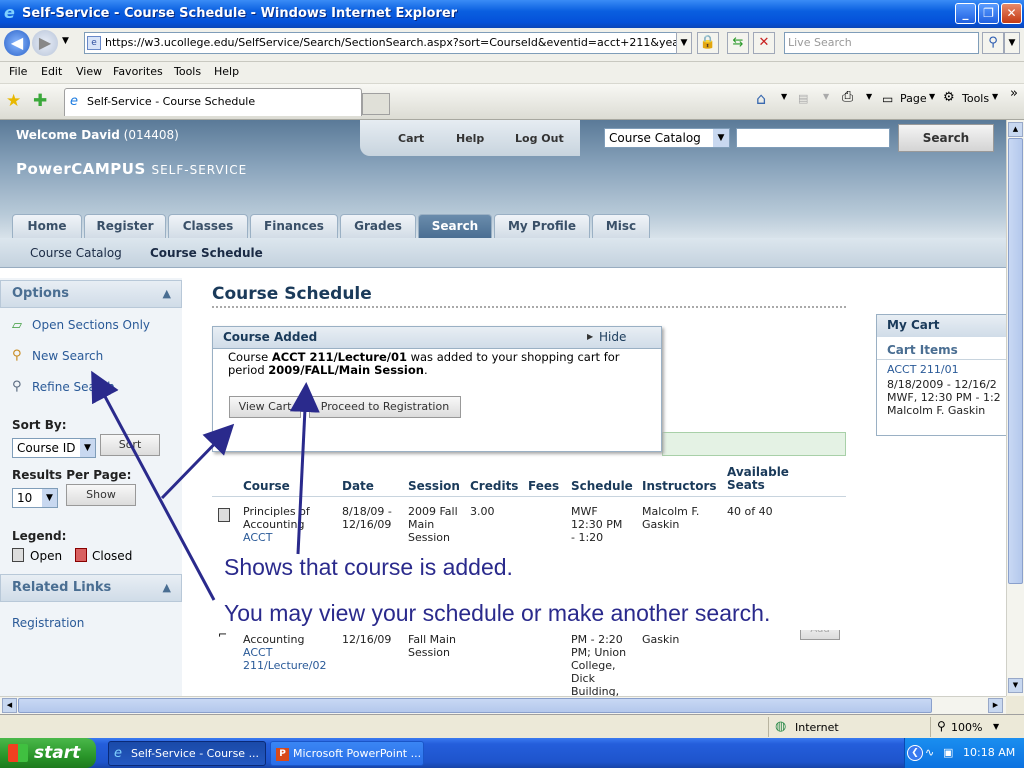  I want to click on search-options-icon: ▼, so click(1012, 43).